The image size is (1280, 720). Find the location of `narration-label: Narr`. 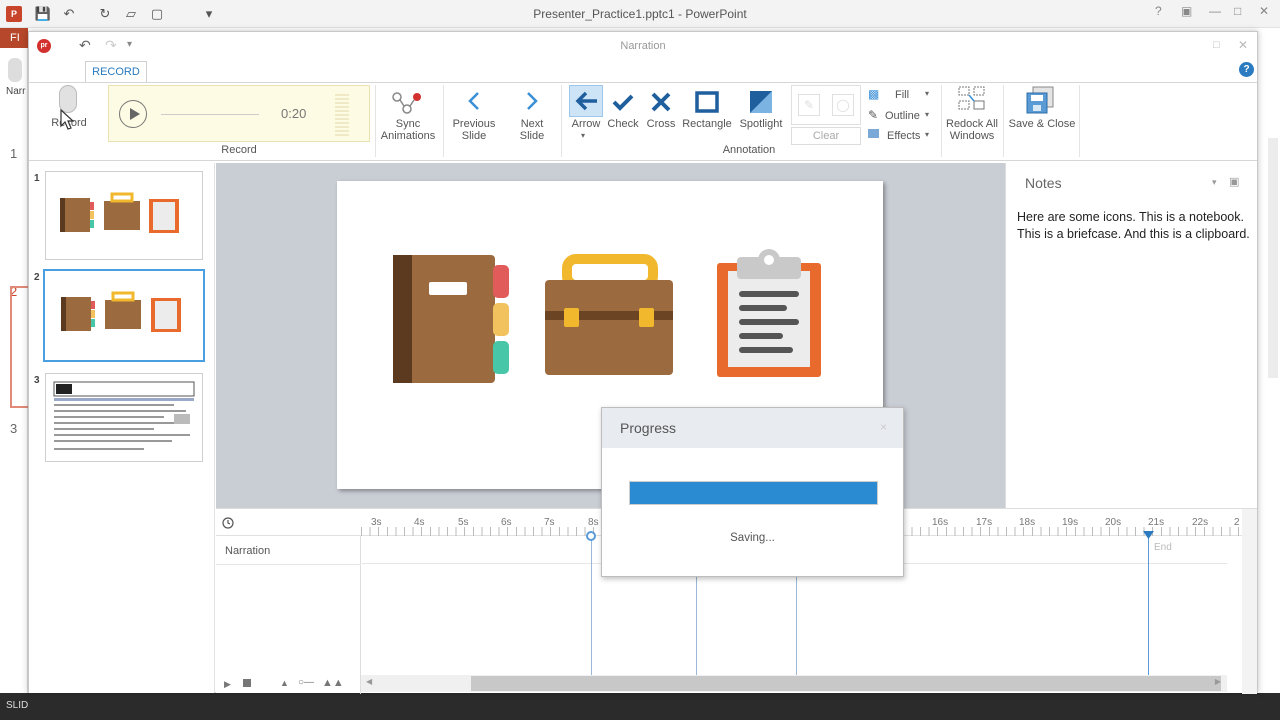

narration-label: Narr is located at coordinates (16, 91).